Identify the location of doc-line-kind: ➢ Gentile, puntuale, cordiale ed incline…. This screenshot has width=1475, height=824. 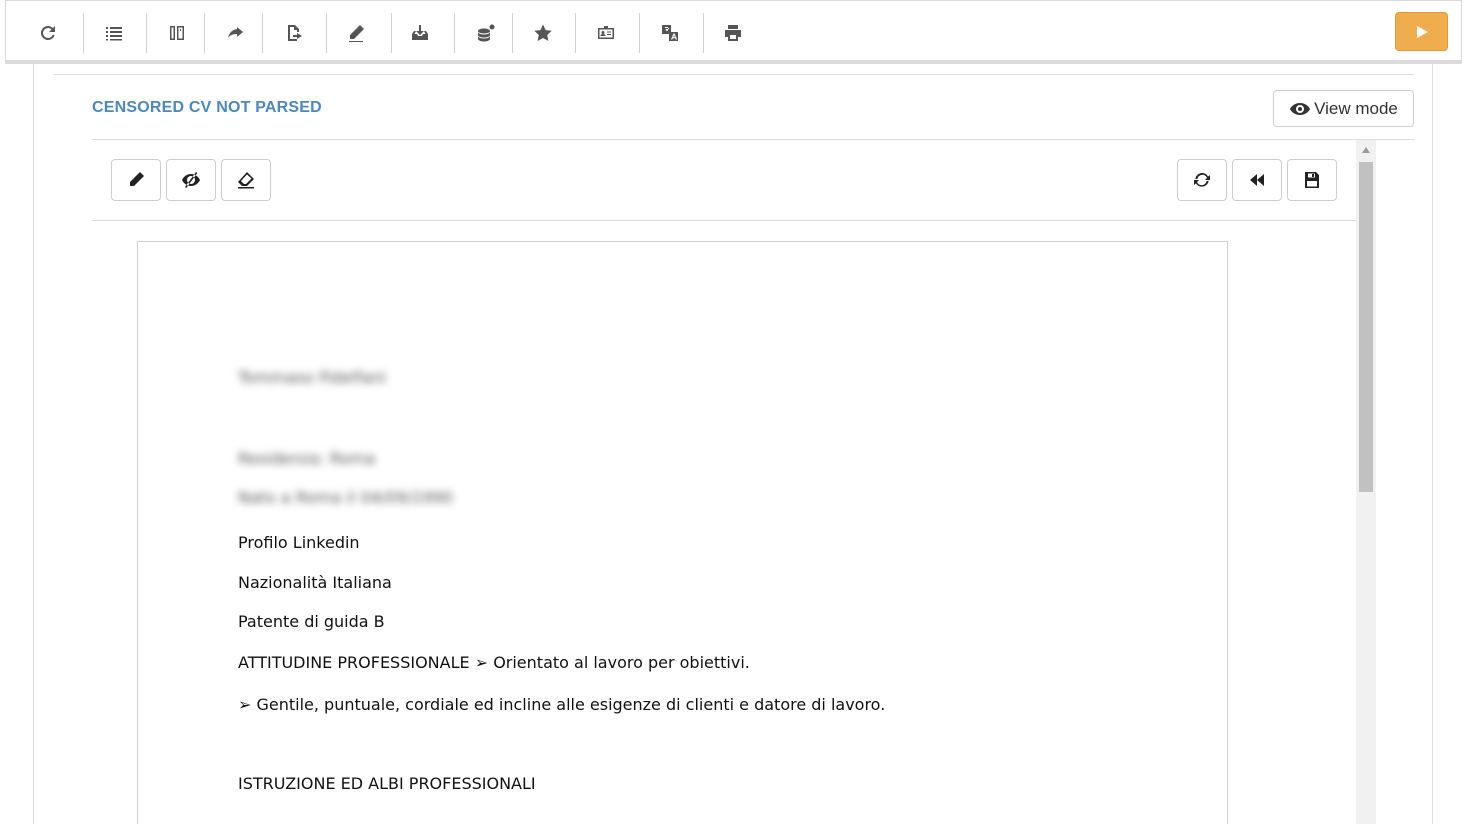
(562, 704).